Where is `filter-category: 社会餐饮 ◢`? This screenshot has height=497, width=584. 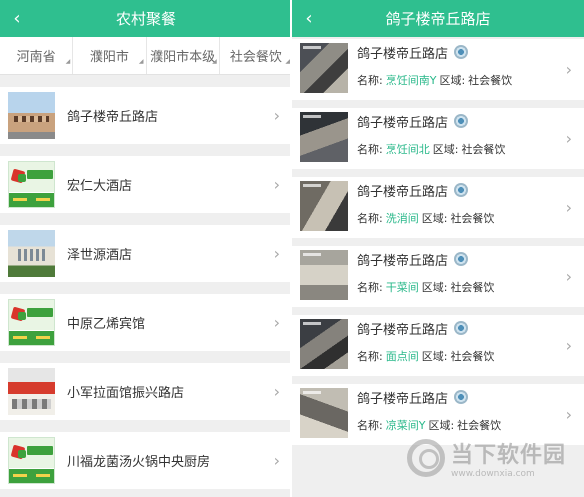 filter-category: 社会餐饮 ◢ is located at coordinates (255, 55).